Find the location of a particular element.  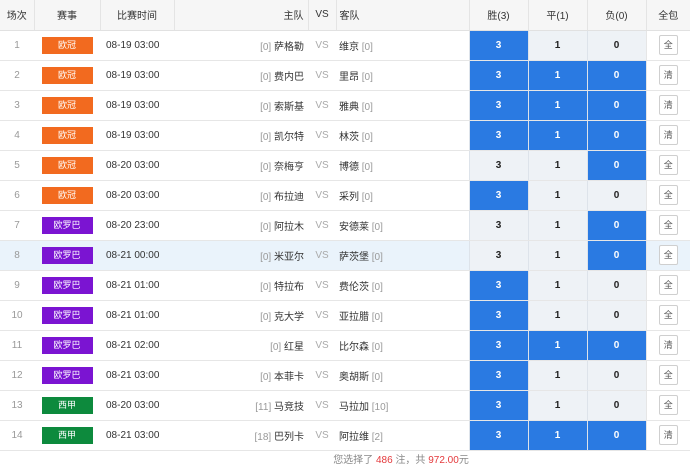

all-cell: 清 is located at coordinates (667, 105).